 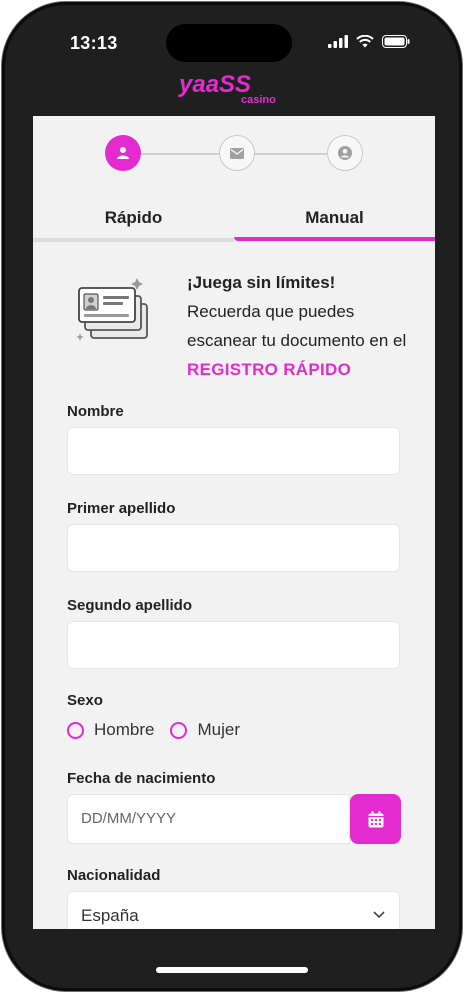 I want to click on chevron-down-icon, so click(x=379, y=915).